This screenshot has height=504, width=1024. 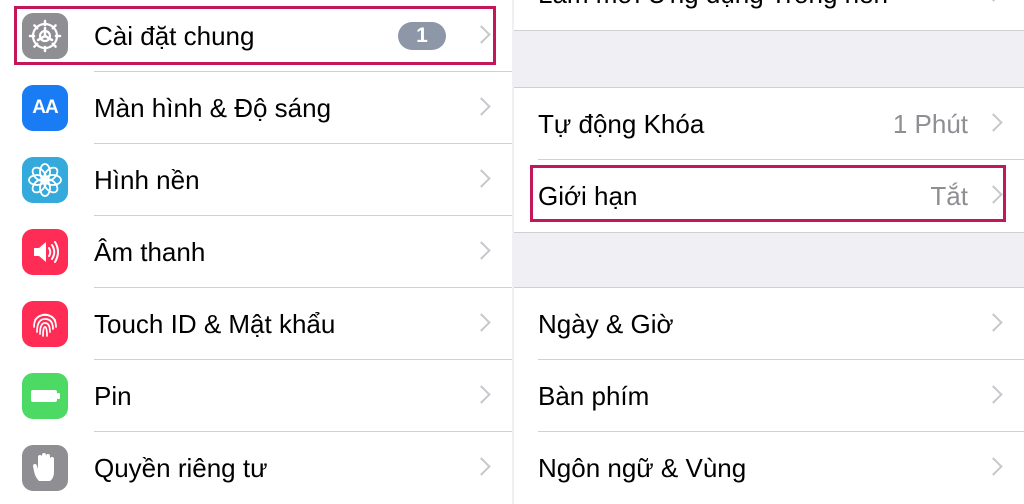 I want to click on settings-item-label: Cài đặt chung, so click(x=174, y=36).